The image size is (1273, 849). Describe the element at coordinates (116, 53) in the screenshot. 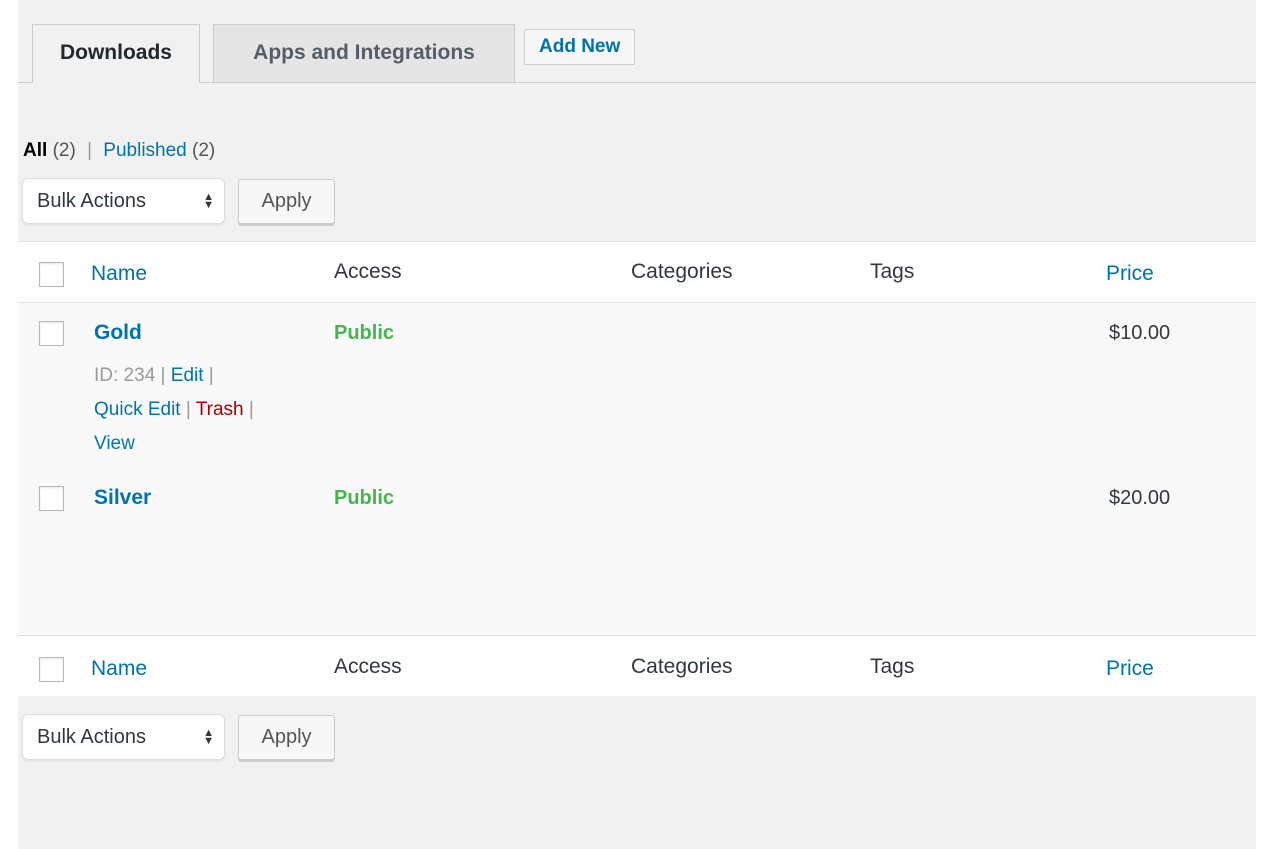

I see `tab-downloads: Downloads` at that location.